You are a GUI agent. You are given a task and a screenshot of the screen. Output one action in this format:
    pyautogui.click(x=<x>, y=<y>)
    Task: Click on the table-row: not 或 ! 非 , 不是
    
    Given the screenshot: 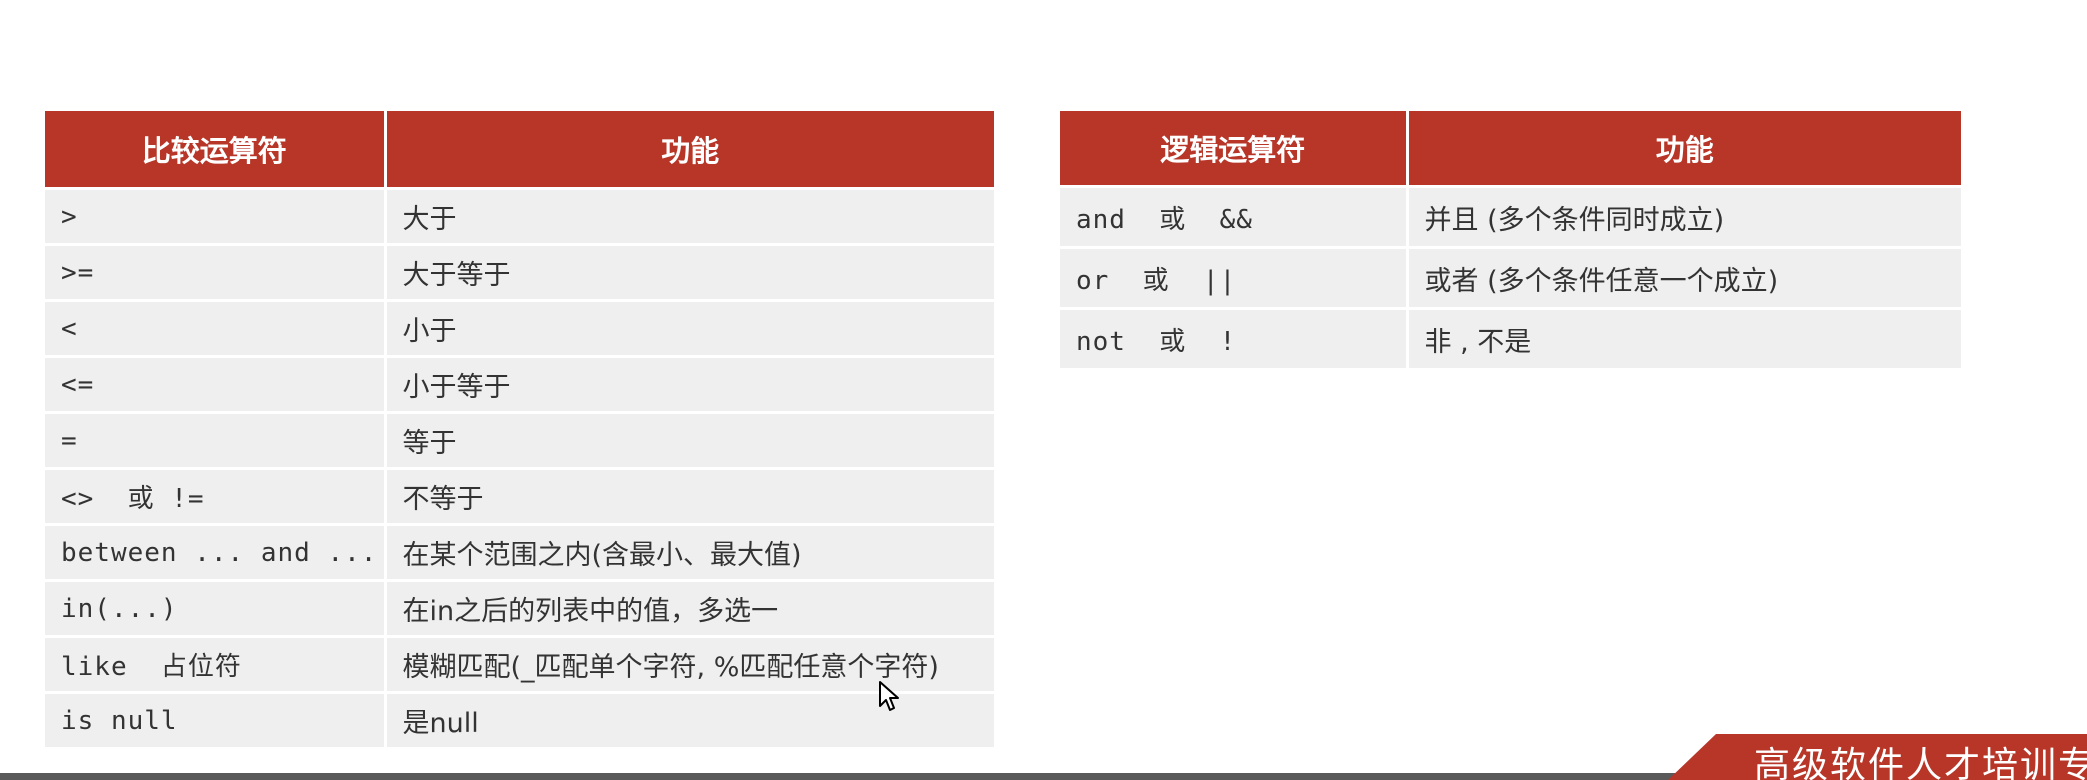 What is the action you would take?
    pyautogui.click(x=1510, y=337)
    